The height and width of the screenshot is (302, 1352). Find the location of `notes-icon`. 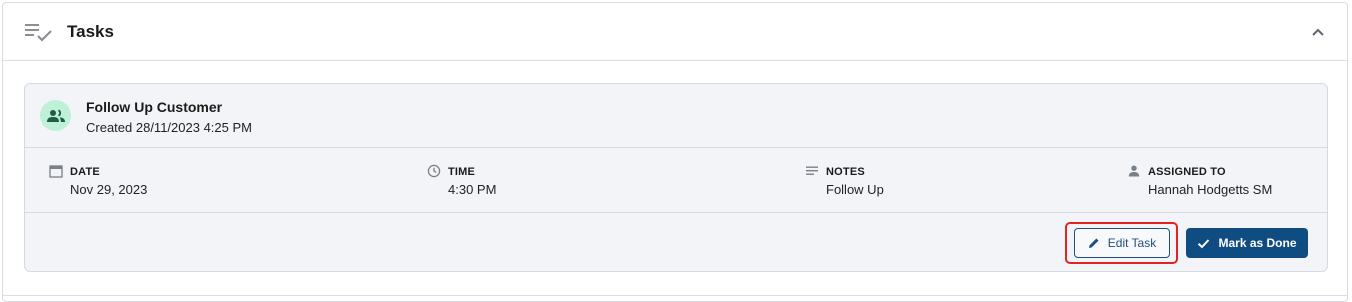

notes-icon is located at coordinates (812, 170).